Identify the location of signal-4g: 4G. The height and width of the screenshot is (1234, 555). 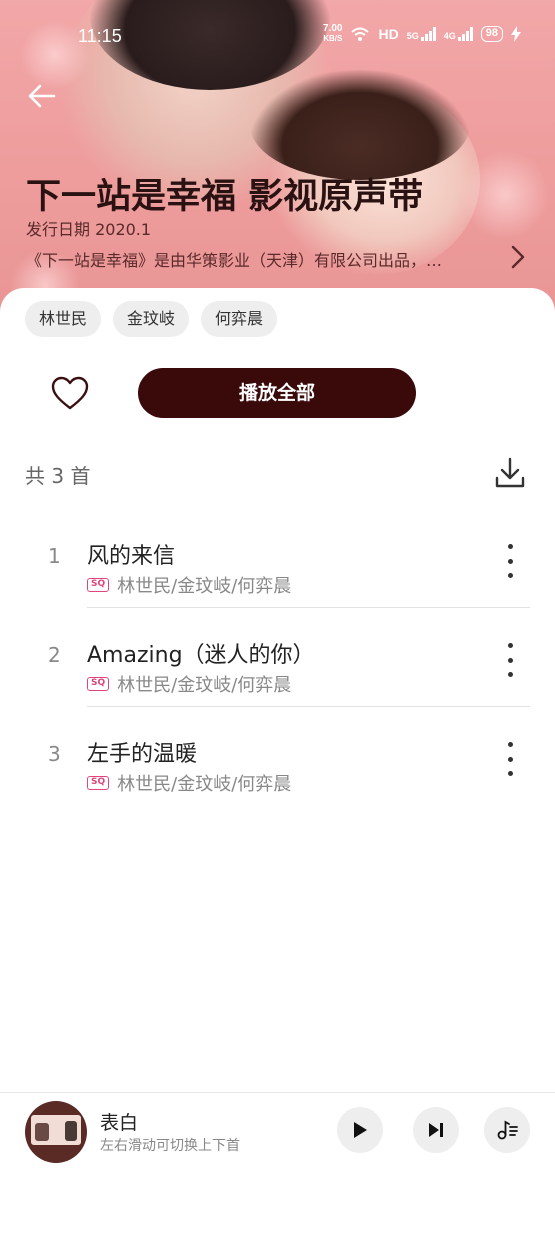
(458, 34).